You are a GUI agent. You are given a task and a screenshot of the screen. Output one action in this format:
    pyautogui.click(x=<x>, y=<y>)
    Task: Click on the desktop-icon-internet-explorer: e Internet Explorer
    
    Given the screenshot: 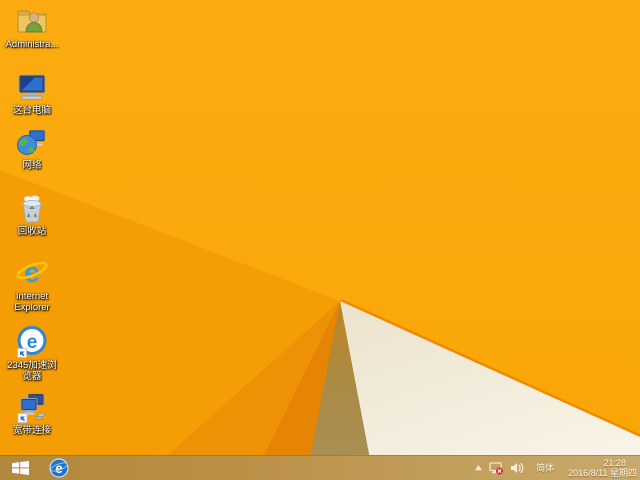 What is the action you would take?
    pyautogui.click(x=32, y=284)
    